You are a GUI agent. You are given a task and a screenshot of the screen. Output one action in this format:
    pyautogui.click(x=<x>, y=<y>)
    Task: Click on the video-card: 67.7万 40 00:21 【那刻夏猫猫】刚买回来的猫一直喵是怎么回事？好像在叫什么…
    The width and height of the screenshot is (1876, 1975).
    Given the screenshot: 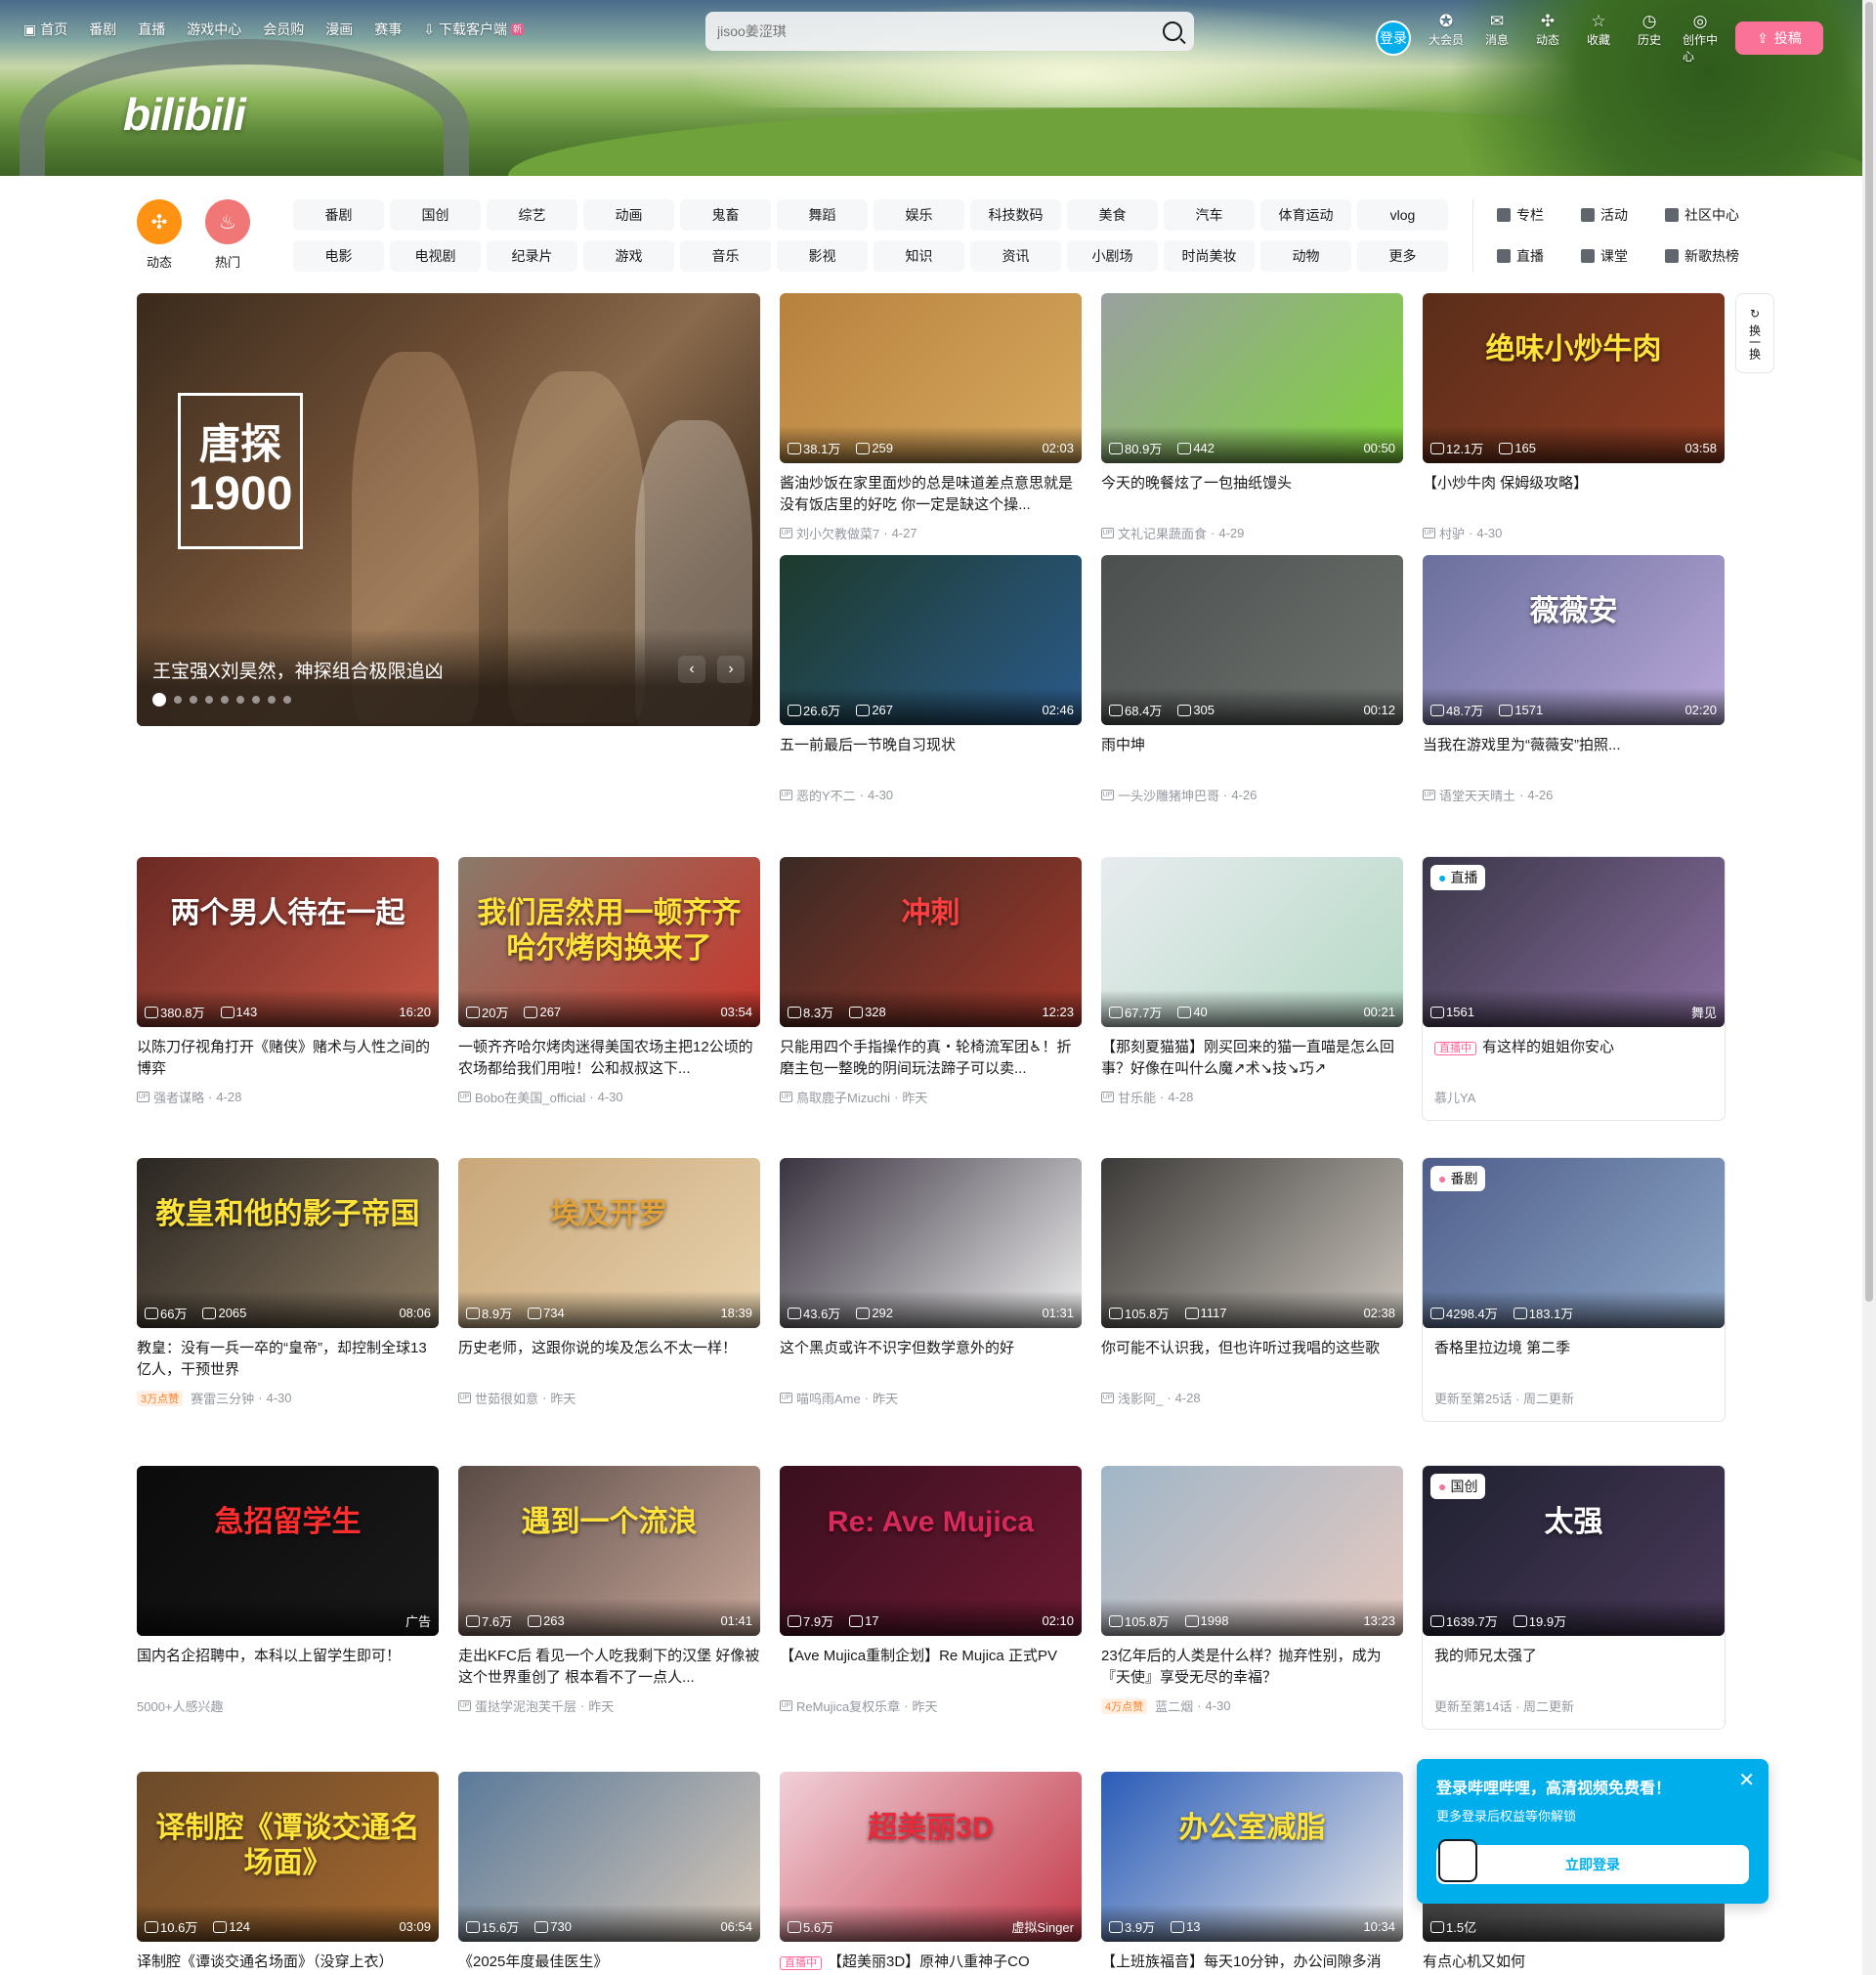 What is the action you would take?
    pyautogui.click(x=1252, y=982)
    